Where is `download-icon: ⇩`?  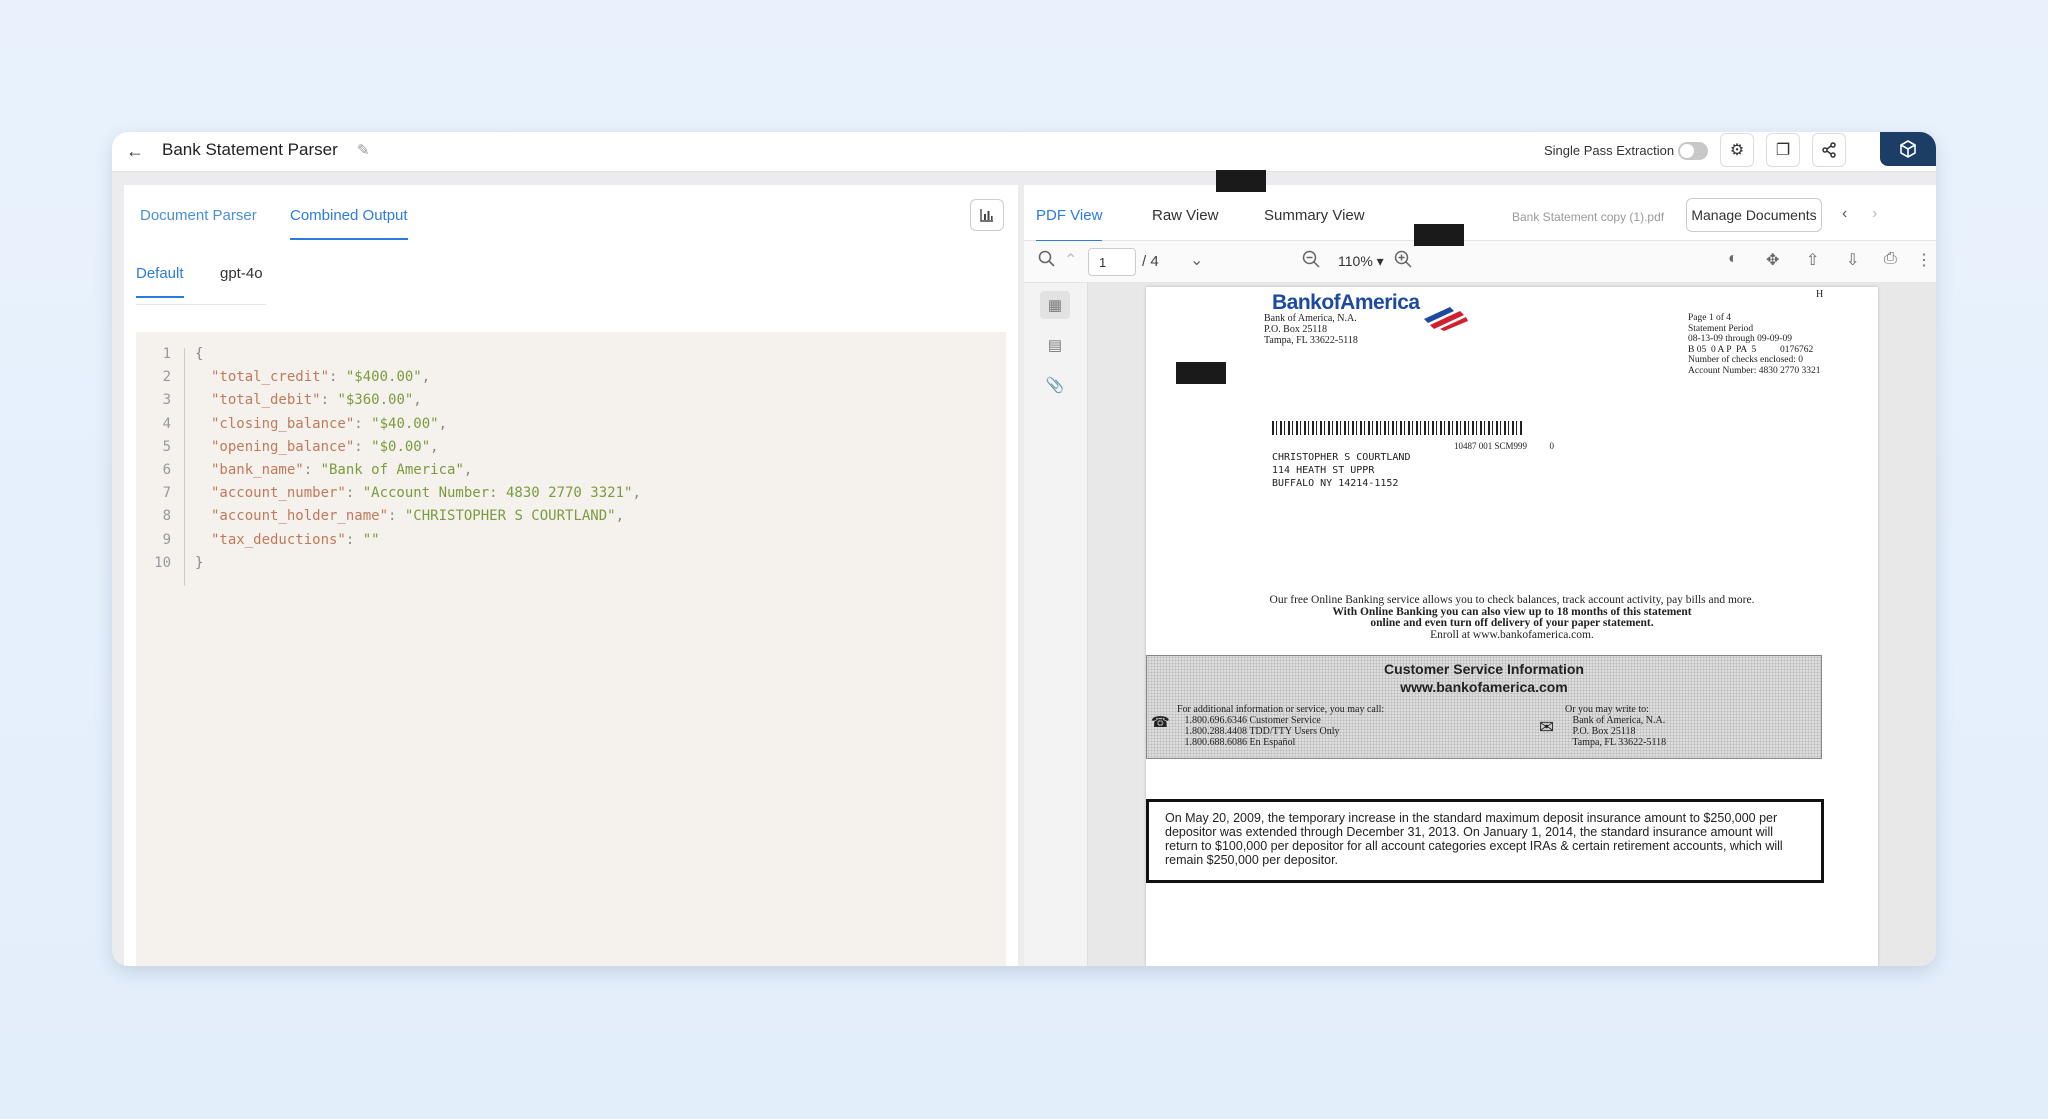
download-icon: ⇩ is located at coordinates (1852, 260).